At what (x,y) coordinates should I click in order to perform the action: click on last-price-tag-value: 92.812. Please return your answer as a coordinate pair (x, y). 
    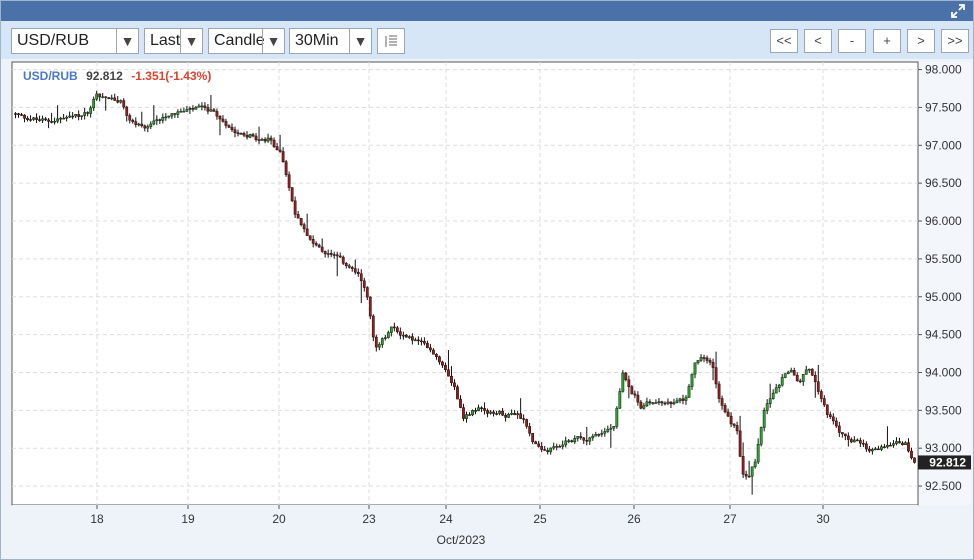
    Looking at the image, I should click on (947, 462).